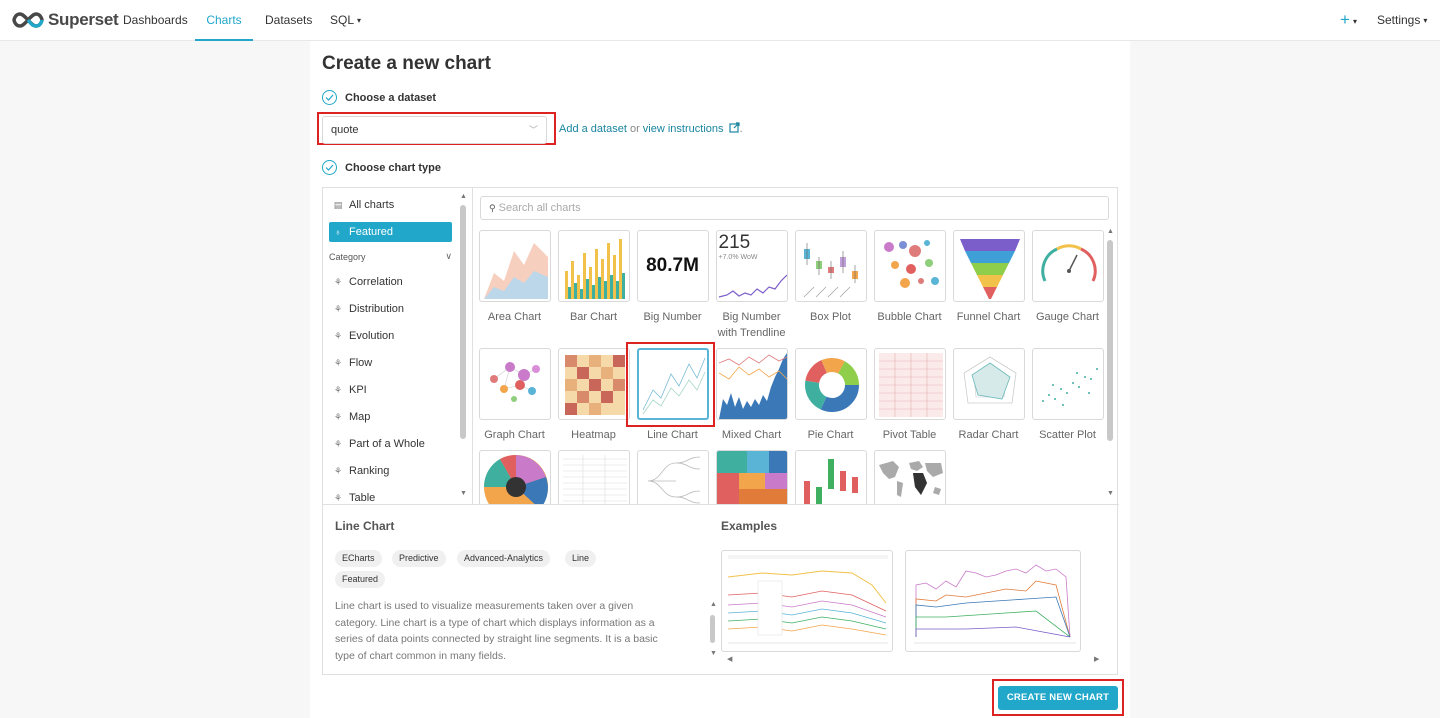 The height and width of the screenshot is (718, 1440). I want to click on chart-card-gauge: Gauge Chart, so click(1067, 277).